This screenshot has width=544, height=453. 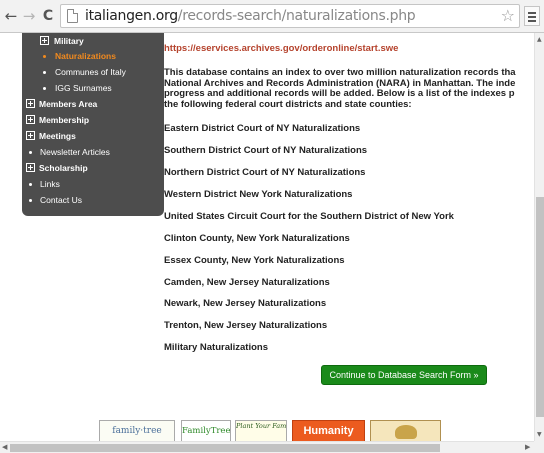 I want to click on scroll-right-arrow-icon: ▶, so click(x=527, y=447).